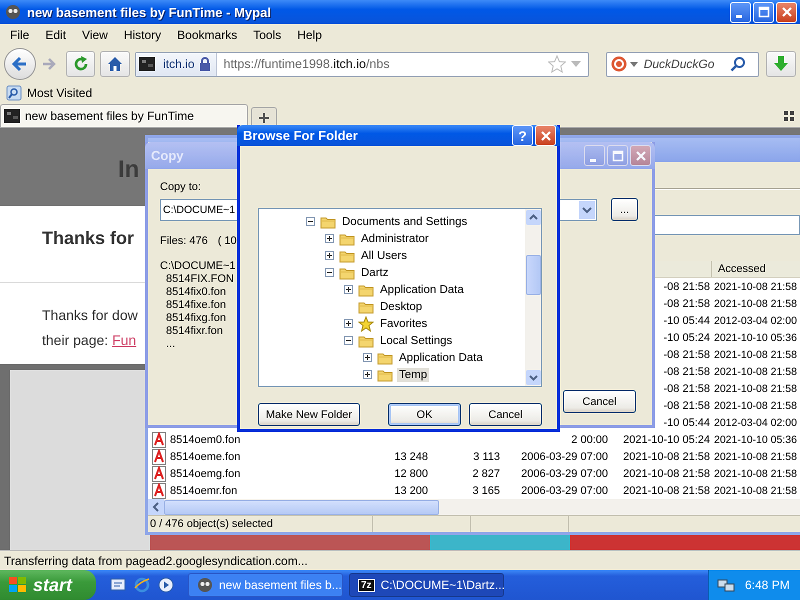 The height and width of the screenshot is (600, 800). I want to click on grid-icon, so click(789, 115).